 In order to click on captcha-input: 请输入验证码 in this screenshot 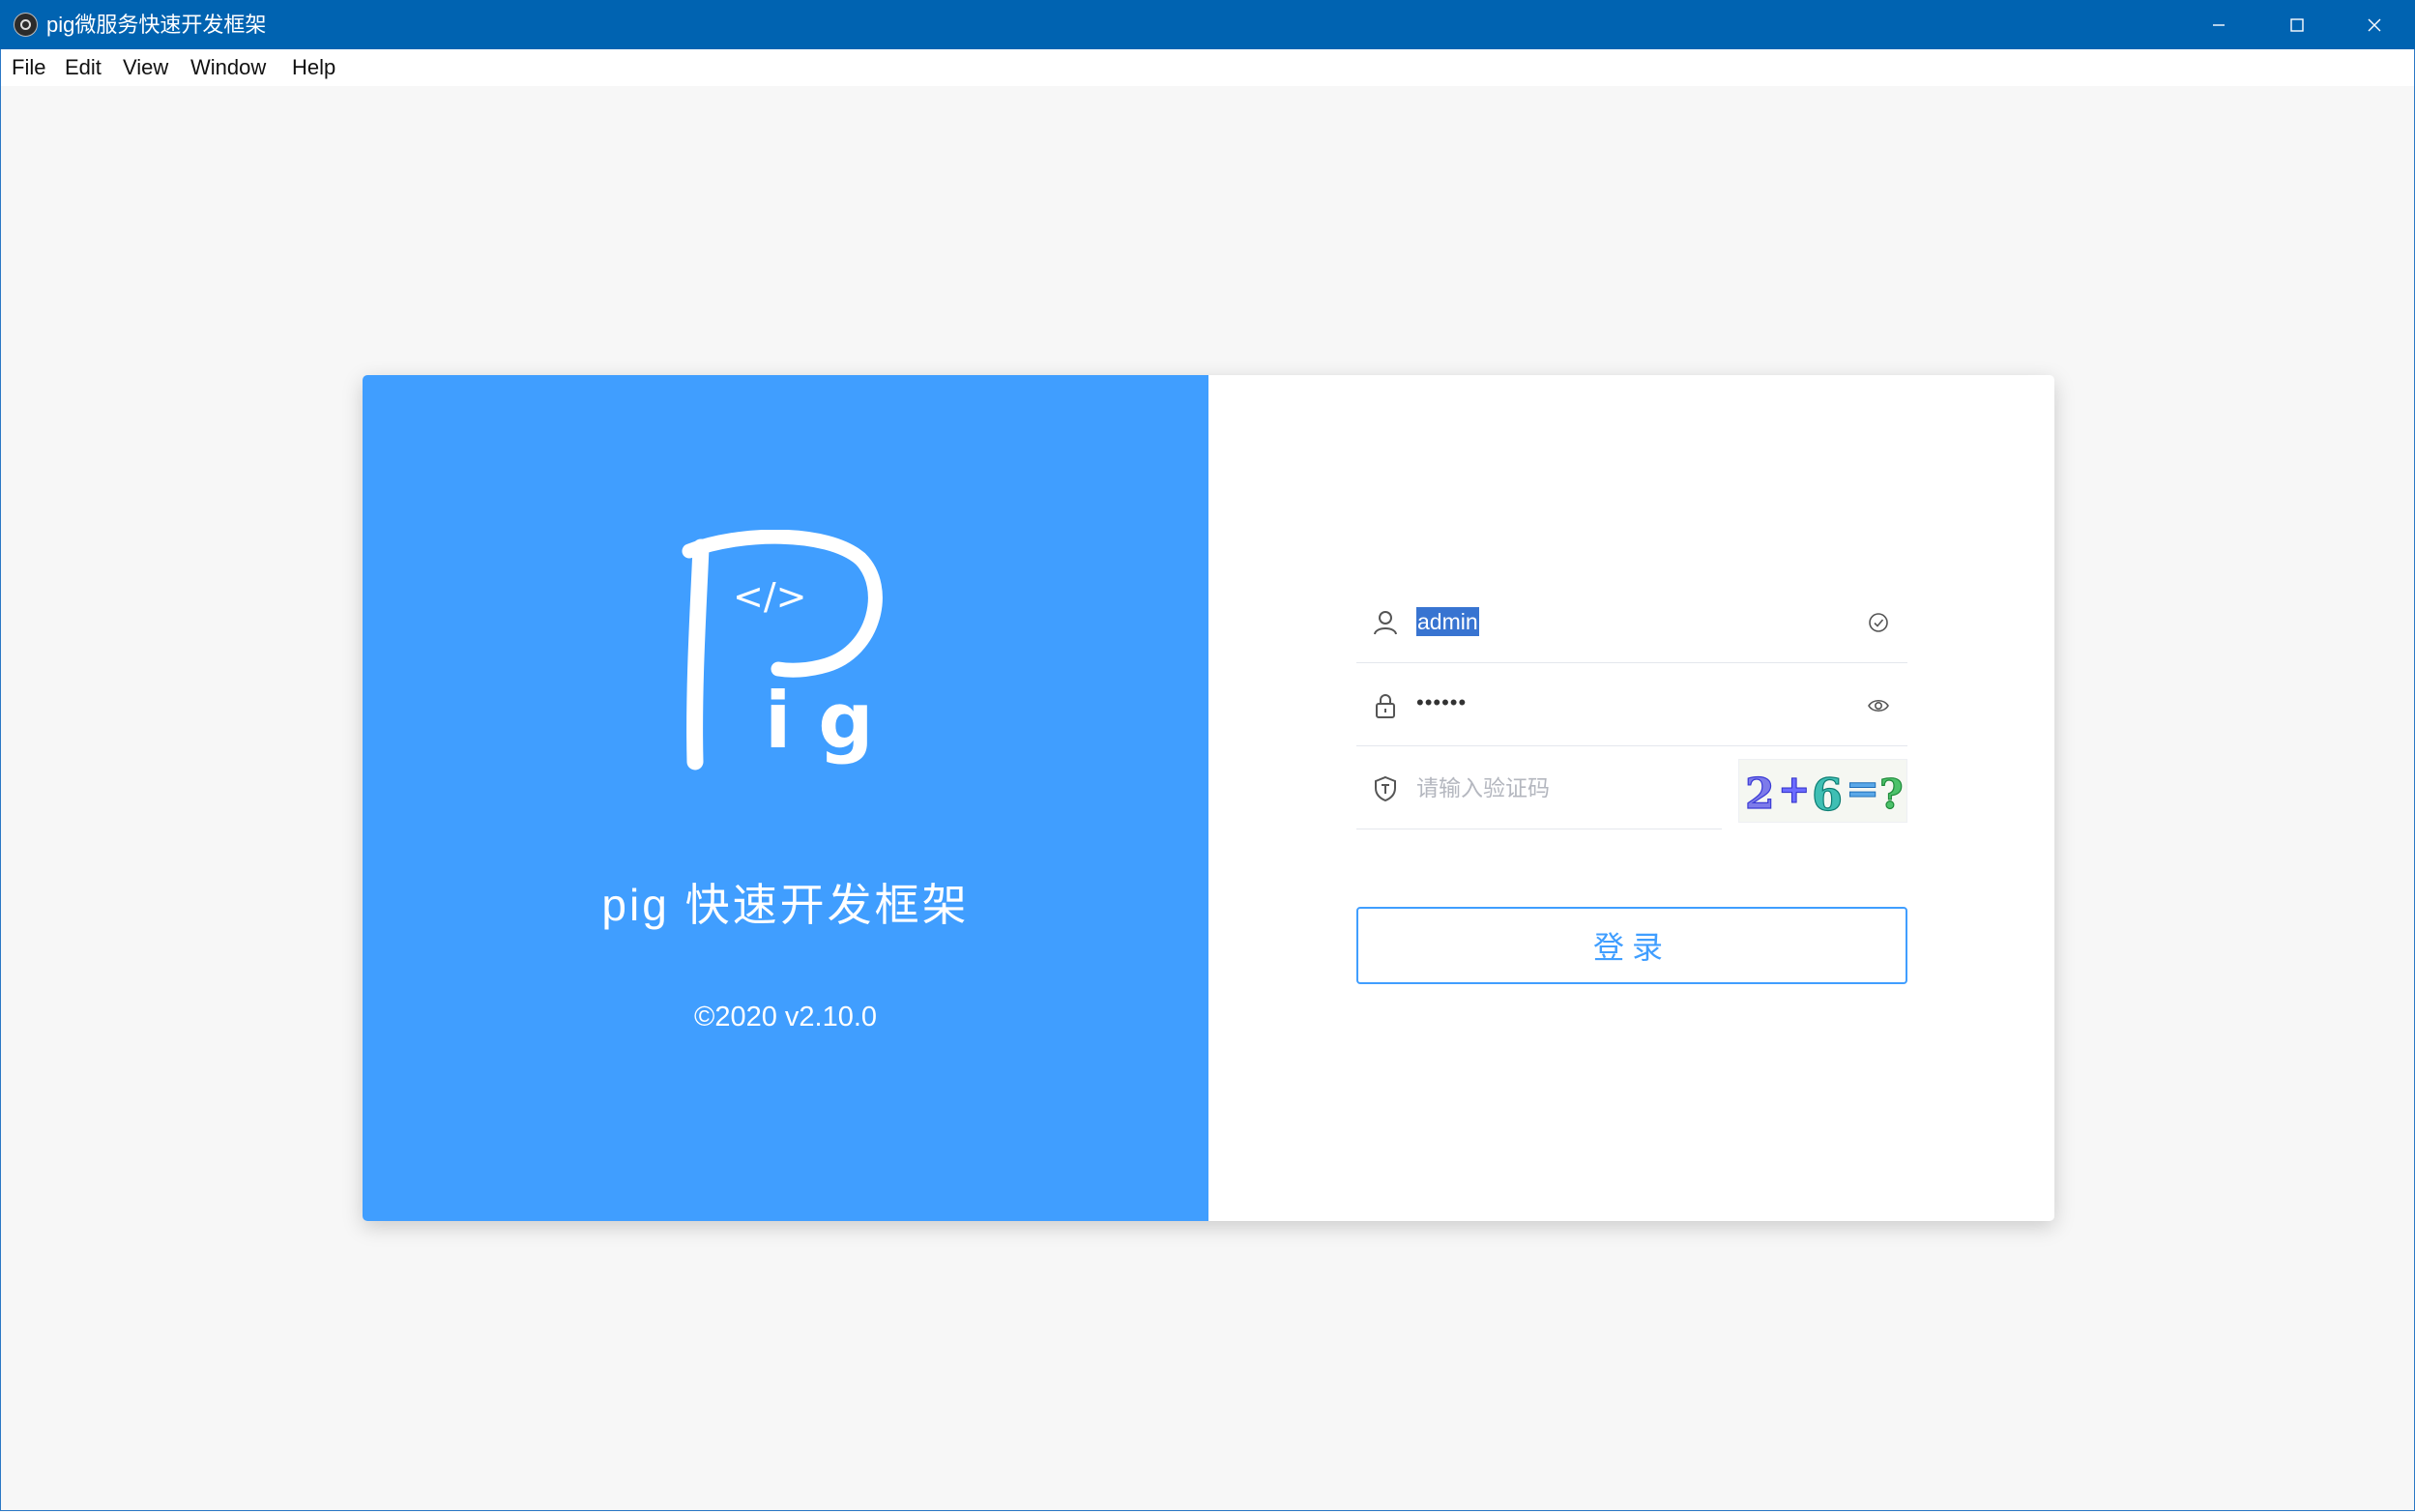, I will do `click(1483, 787)`.